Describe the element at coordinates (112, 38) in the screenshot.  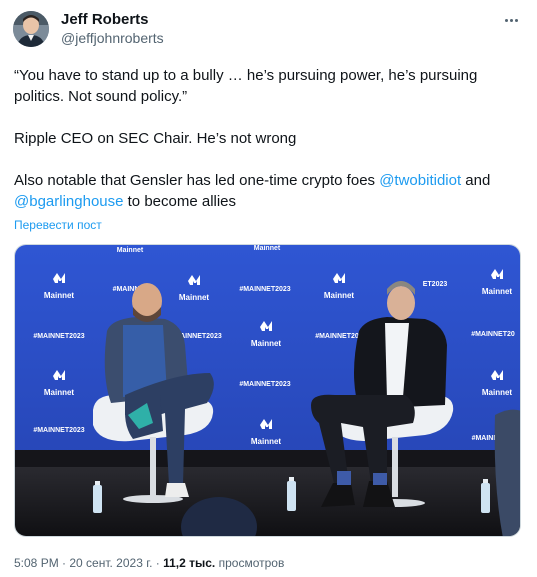
I see `author-handle: @jeffjohnroberts` at that location.